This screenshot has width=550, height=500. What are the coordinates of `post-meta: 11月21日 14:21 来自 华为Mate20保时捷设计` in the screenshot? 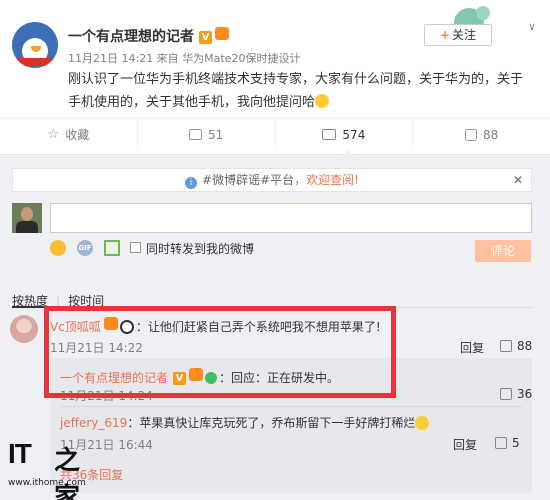 It's located at (184, 58).